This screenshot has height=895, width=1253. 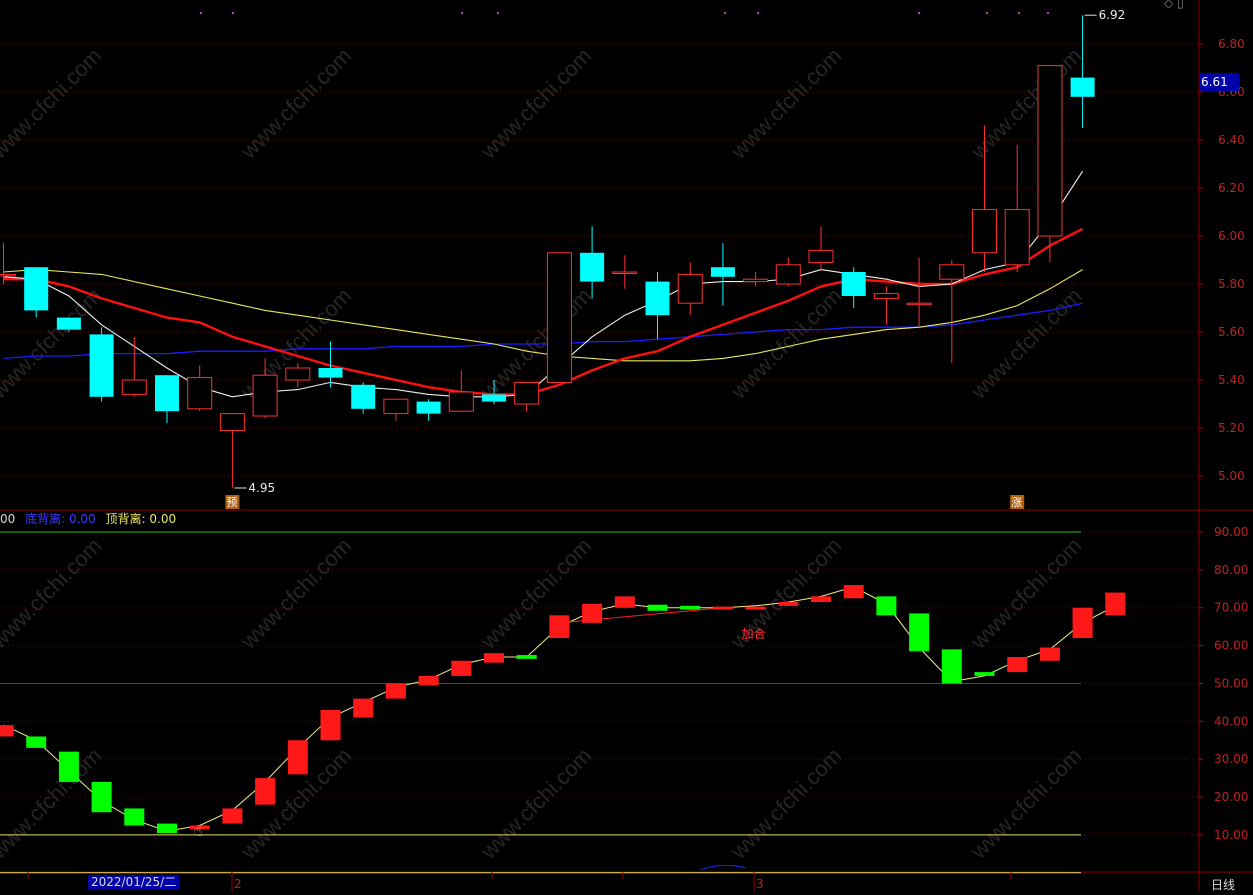 What do you see at coordinates (198, 830) in the screenshot?
I see `pointer-cursor-icon: ☝` at bounding box center [198, 830].